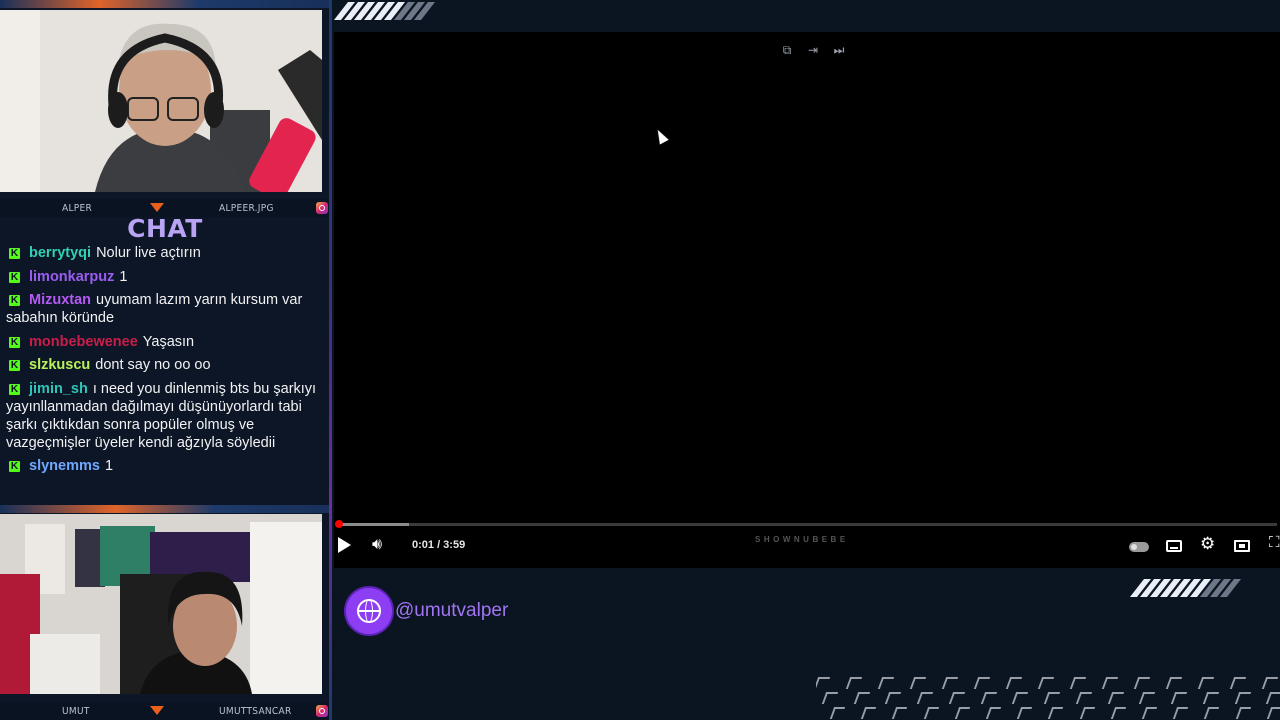  What do you see at coordinates (439, 545) in the screenshot?
I see `time-display: 0:01 / 3:59` at bounding box center [439, 545].